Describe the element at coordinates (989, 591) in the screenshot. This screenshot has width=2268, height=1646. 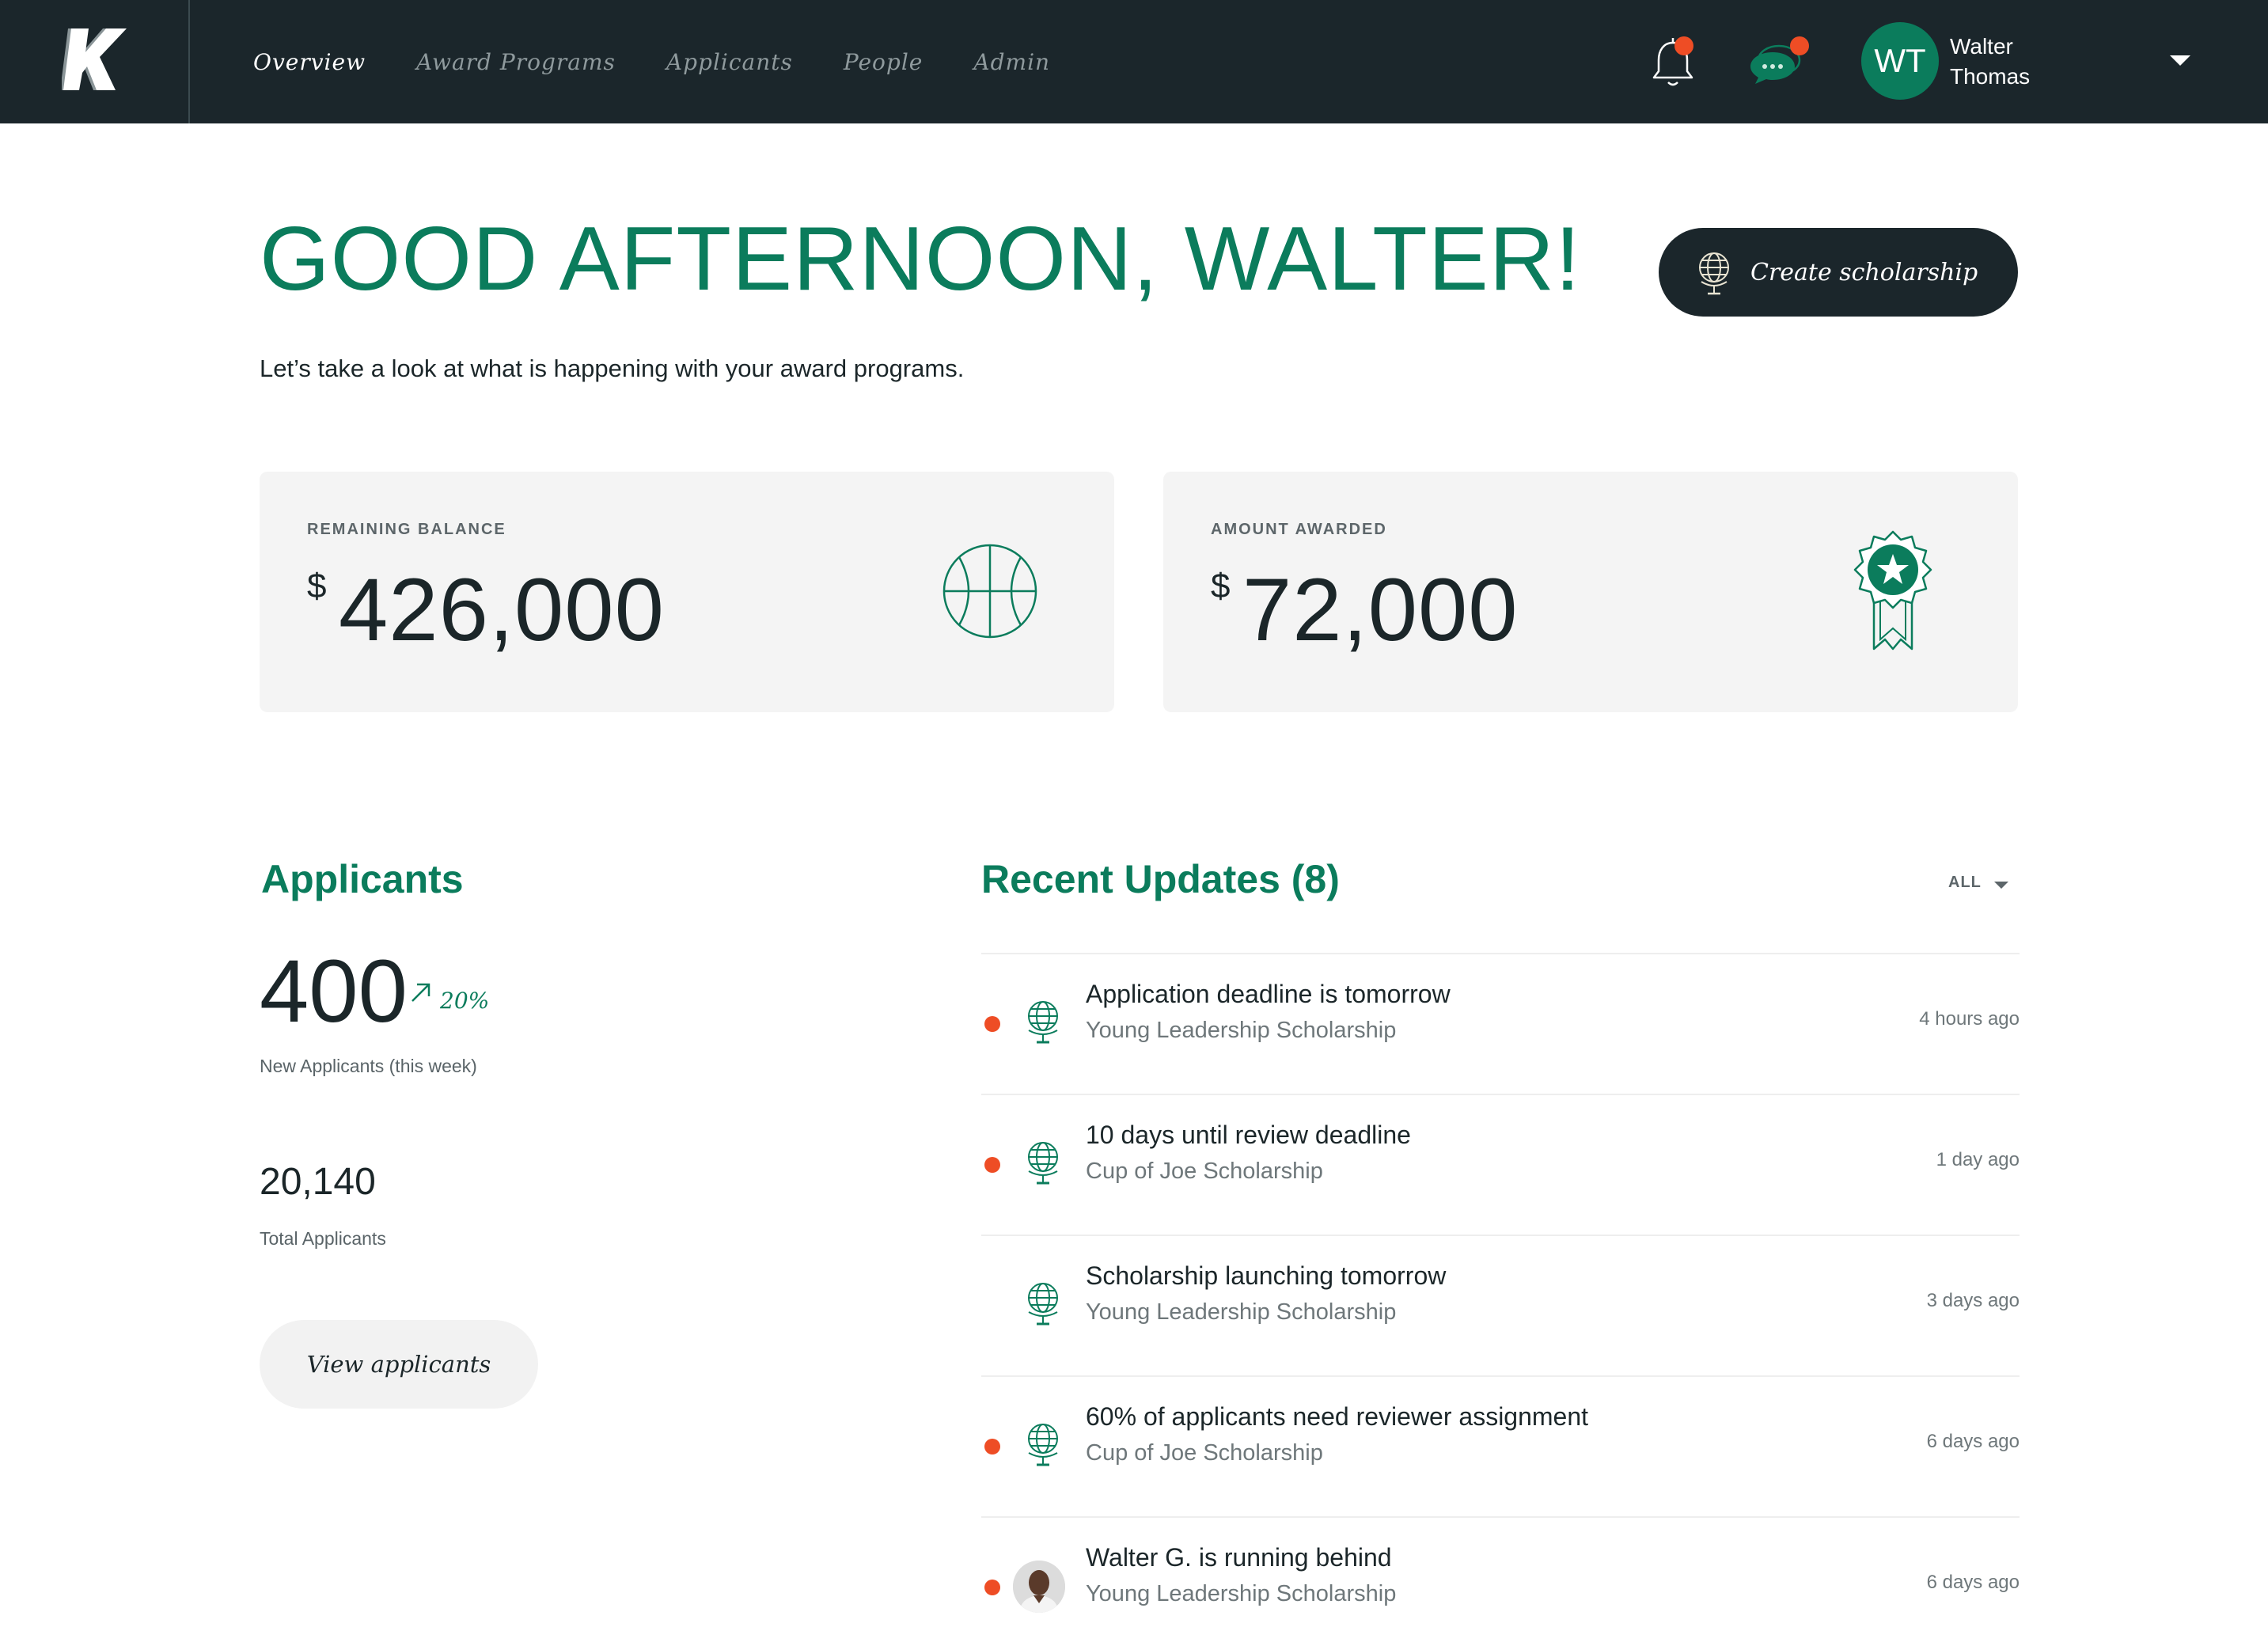
I see `basketball-icon` at that location.